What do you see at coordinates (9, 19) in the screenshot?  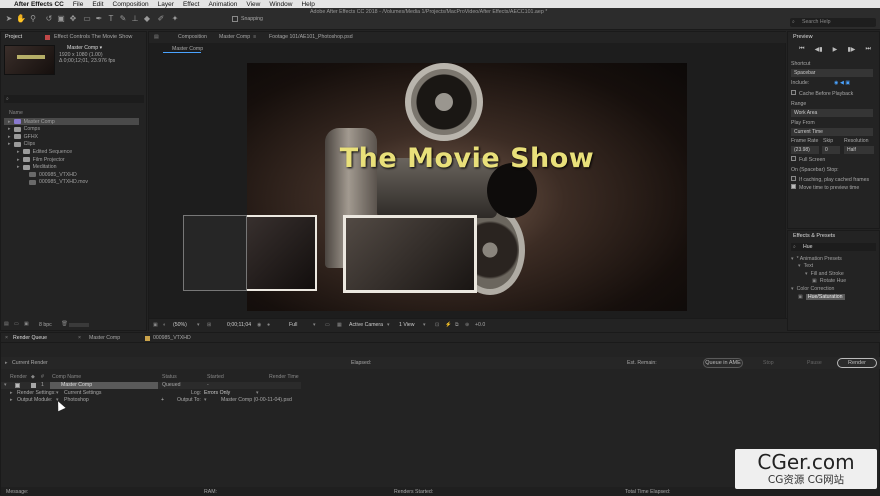 I see `selection-tool-icon: ➤` at bounding box center [9, 19].